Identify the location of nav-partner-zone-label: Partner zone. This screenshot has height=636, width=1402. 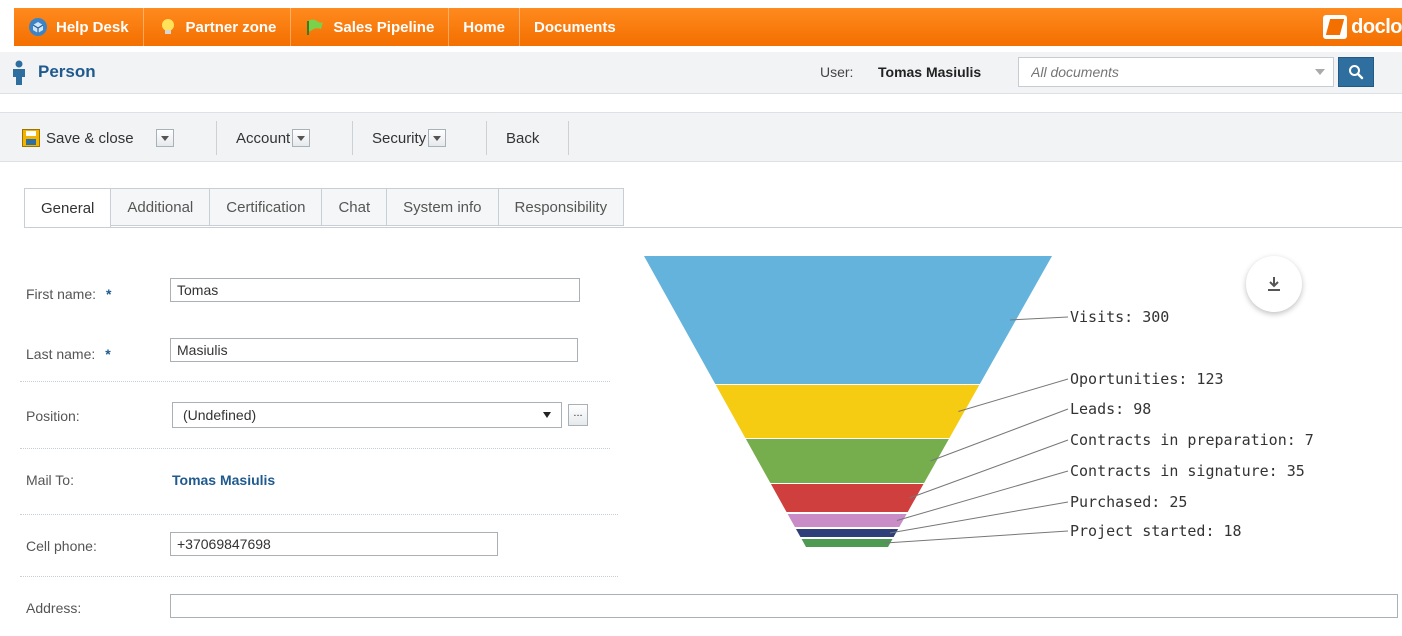
(231, 27).